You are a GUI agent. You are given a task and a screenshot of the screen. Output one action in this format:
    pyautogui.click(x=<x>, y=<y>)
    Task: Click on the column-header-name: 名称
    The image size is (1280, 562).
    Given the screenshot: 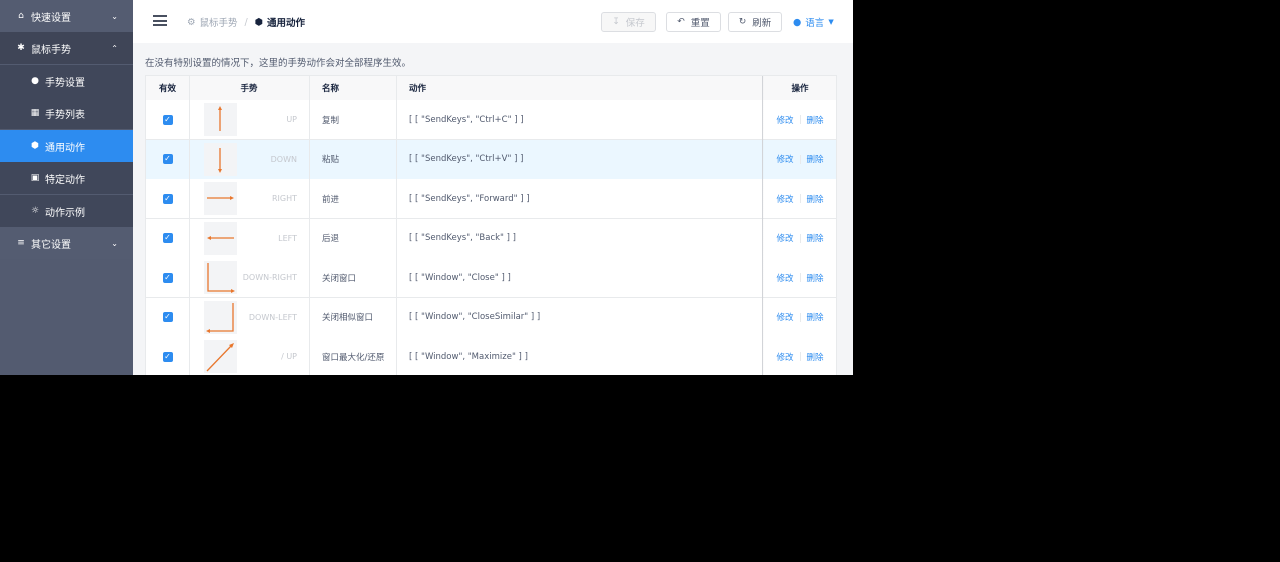 What is the action you would take?
    pyautogui.click(x=331, y=89)
    